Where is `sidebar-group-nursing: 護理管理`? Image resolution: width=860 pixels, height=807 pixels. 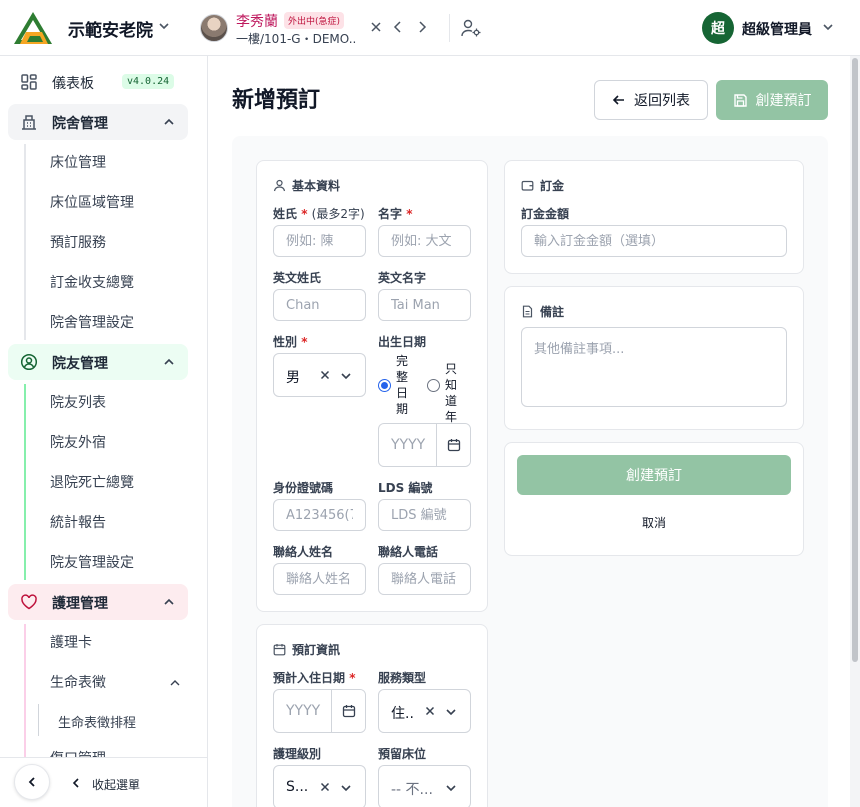 sidebar-group-nursing: 護理管理 is located at coordinates (98, 602).